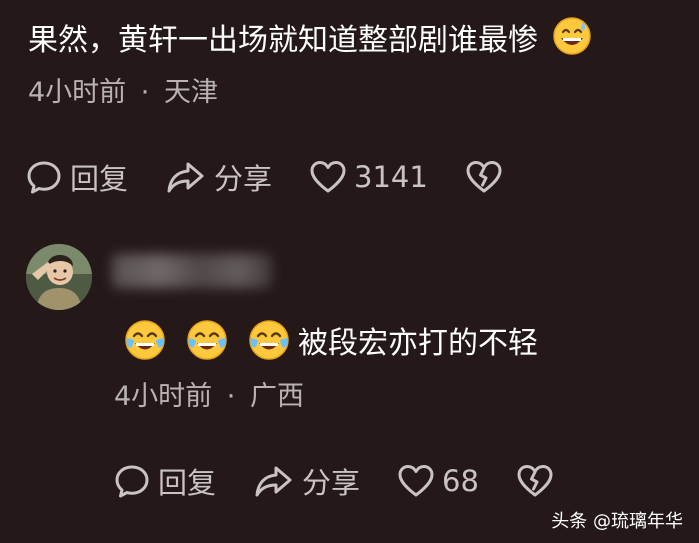 The height and width of the screenshot is (543, 699). I want to click on avatar, so click(59, 277).